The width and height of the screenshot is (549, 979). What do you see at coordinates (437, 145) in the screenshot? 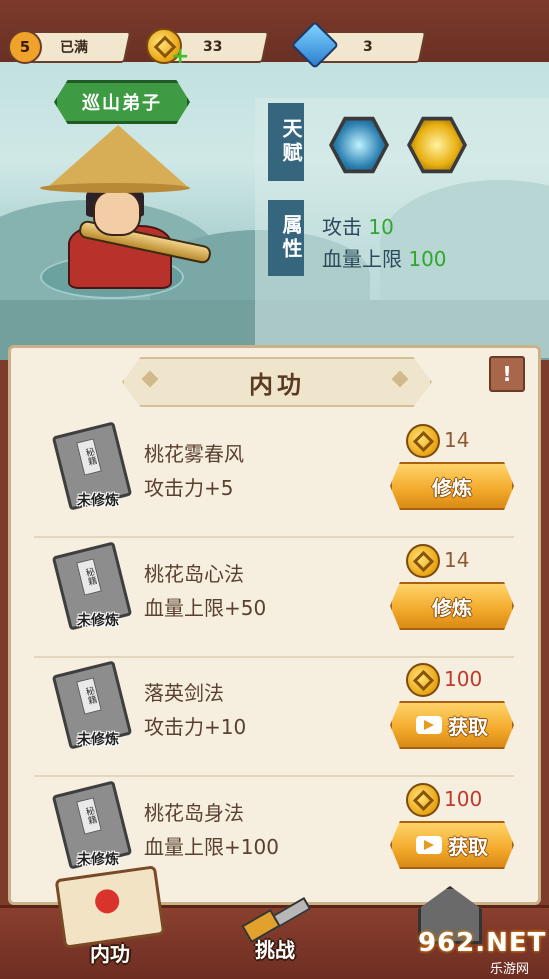
I see `golden-gourd-icon` at bounding box center [437, 145].